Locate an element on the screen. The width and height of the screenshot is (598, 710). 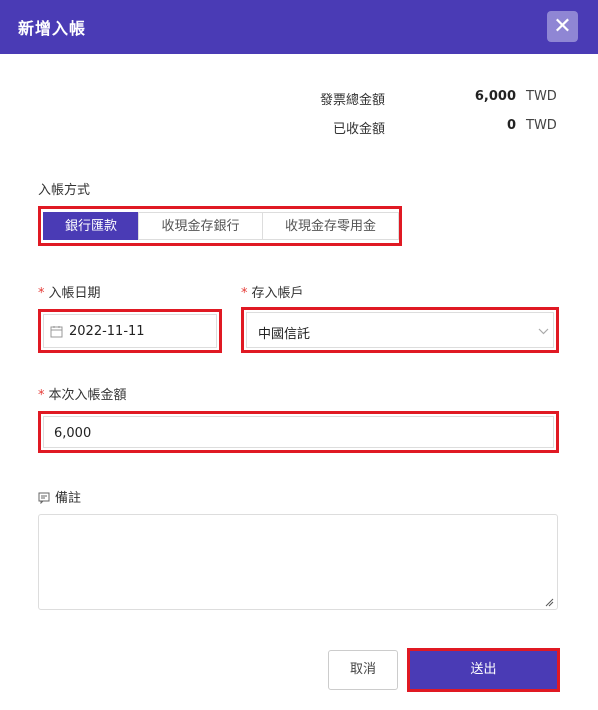
deposit-method-label: 入帳方式 is located at coordinates (64, 190).